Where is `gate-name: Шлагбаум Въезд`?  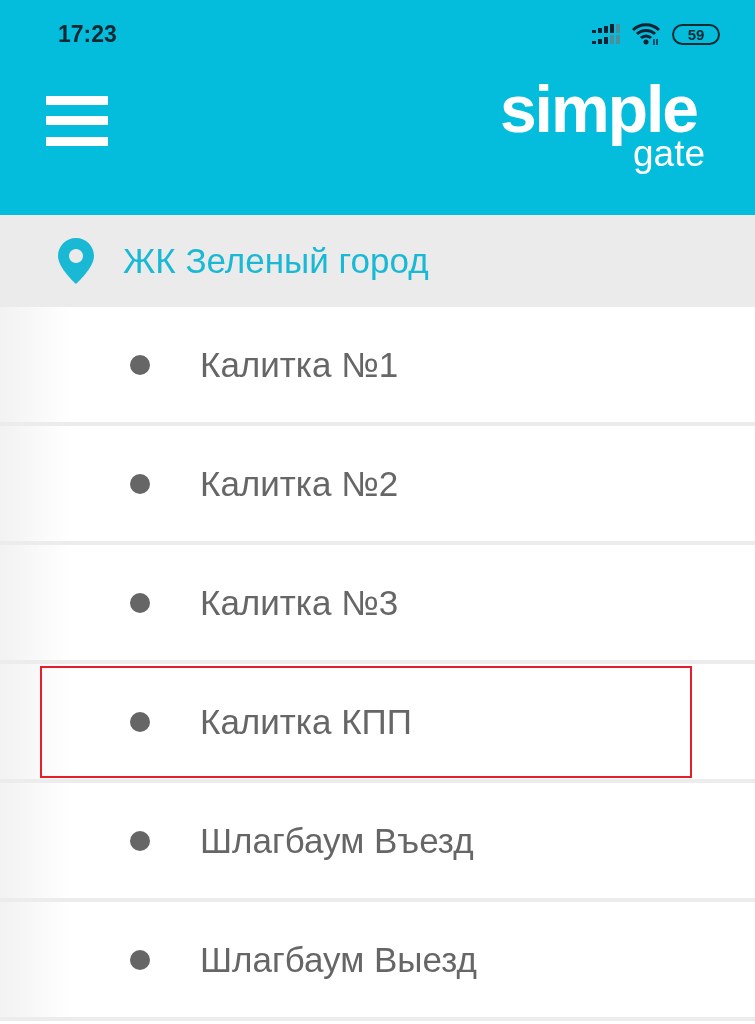
gate-name: Шлагбаум Въезд is located at coordinates (337, 840).